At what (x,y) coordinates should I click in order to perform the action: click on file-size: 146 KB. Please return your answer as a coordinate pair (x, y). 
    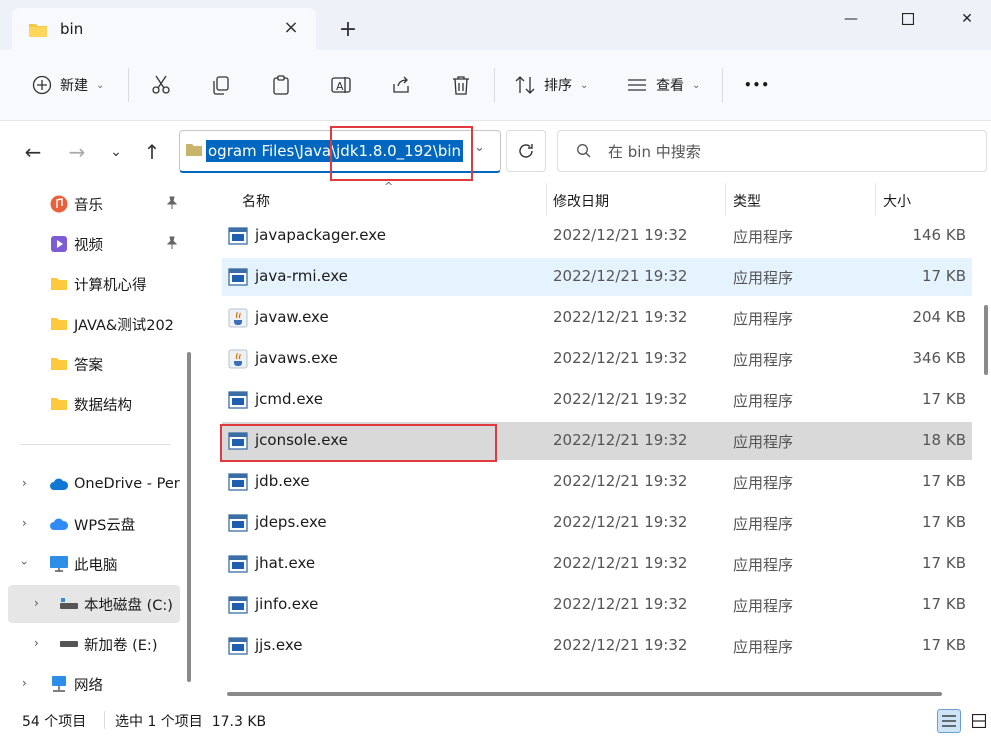
    Looking at the image, I should click on (939, 235).